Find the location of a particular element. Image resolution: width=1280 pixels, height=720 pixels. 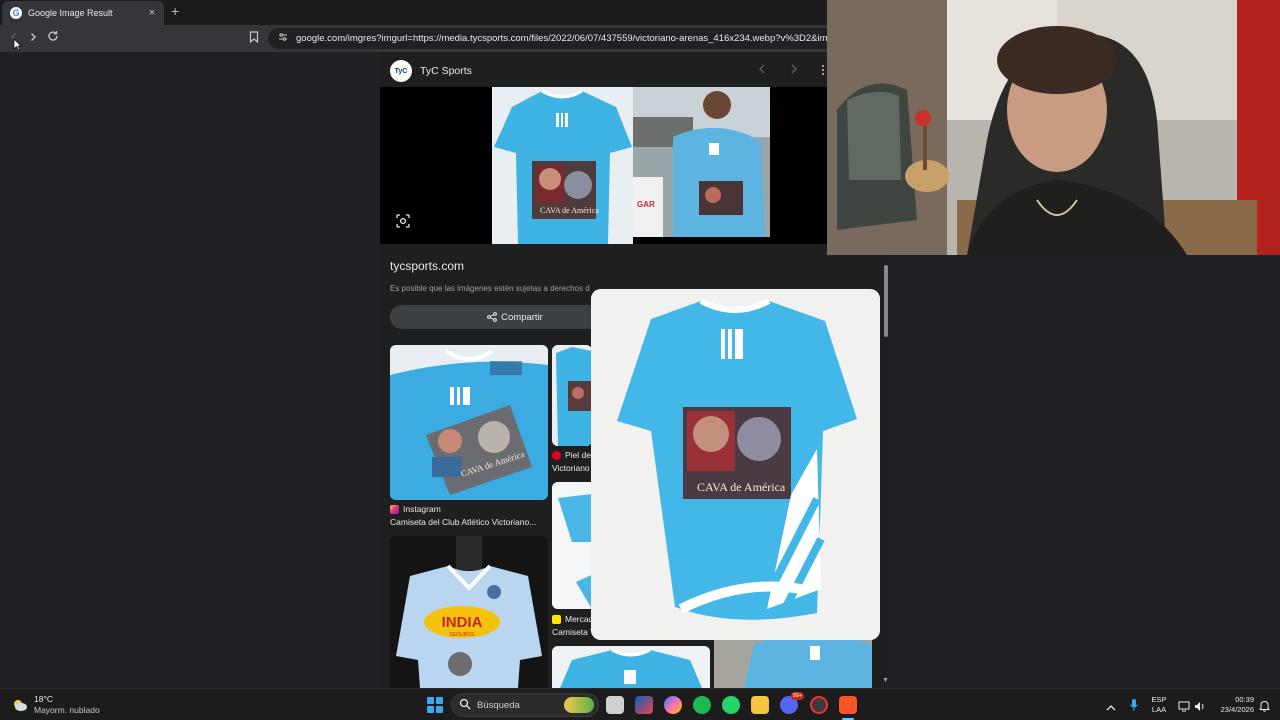

file-explorer-icon is located at coordinates (760, 705).